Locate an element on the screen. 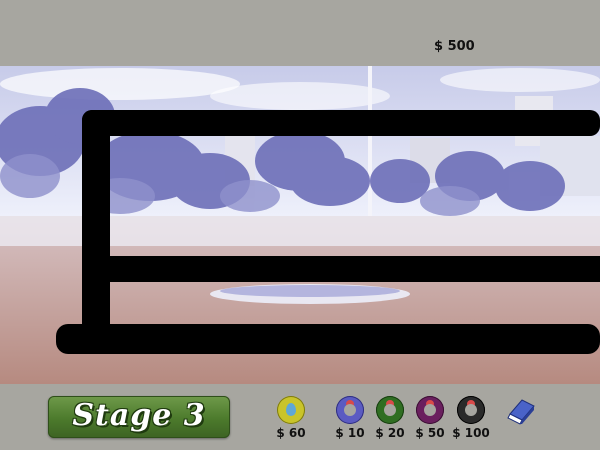 The image size is (600, 450). tower-shop-item-4: $ 50 is located at coordinates (430, 419).